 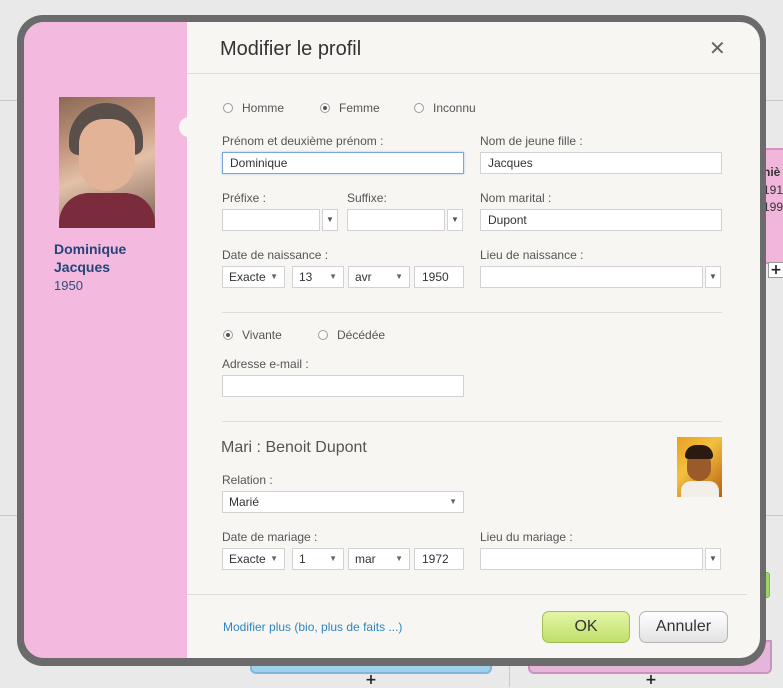 What do you see at coordinates (713, 559) in the screenshot?
I see `marriage-place-dropdown-icon: ▼` at bounding box center [713, 559].